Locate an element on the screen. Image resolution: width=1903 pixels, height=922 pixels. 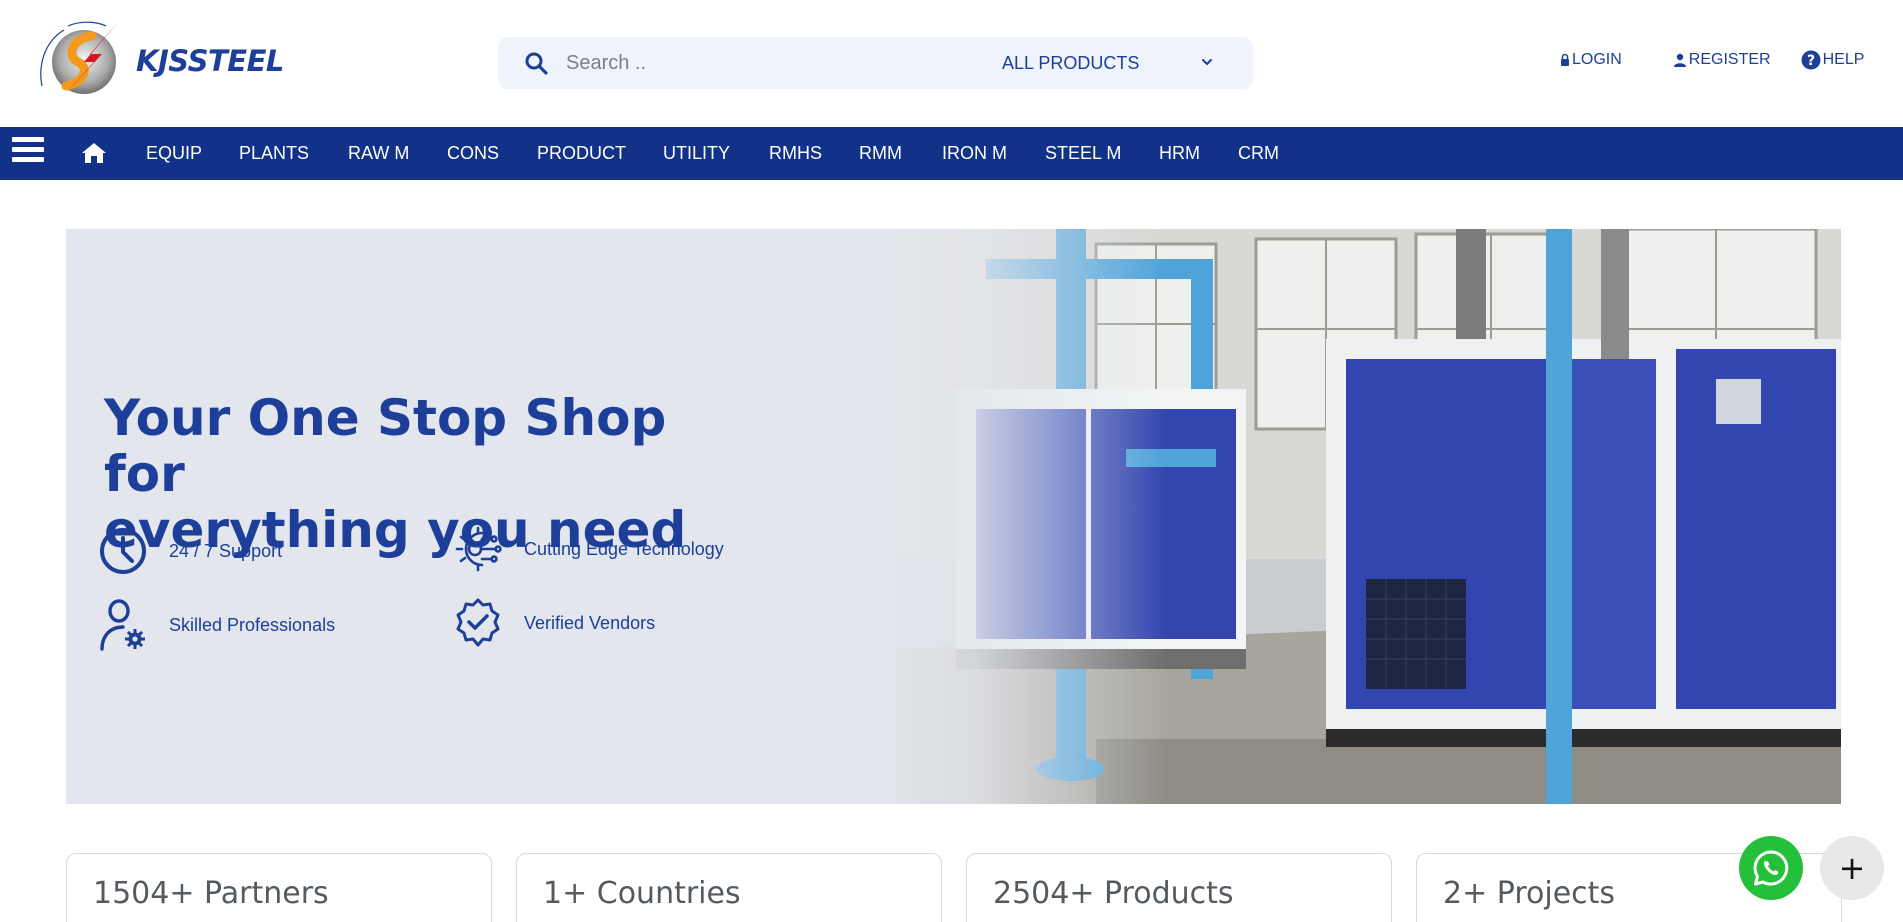
register-link: REGISTER is located at coordinates (1722, 60).